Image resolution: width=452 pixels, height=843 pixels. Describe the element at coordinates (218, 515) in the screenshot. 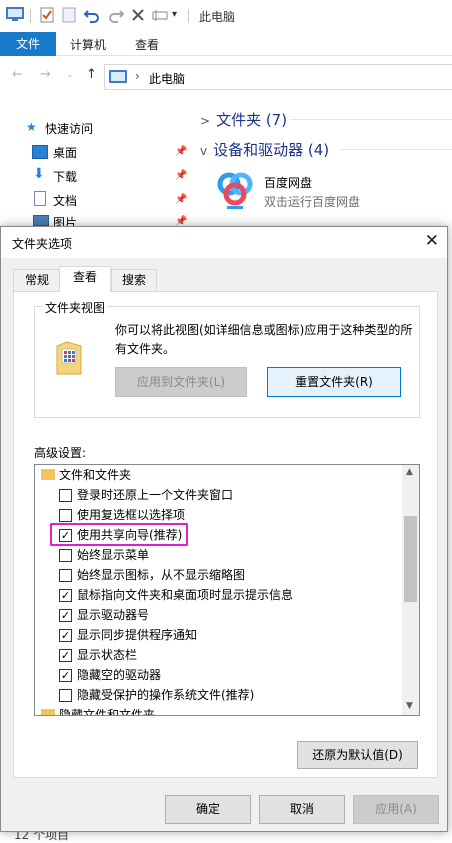

I see `tree-checkbox-option: 使用复选框以选择项` at that location.